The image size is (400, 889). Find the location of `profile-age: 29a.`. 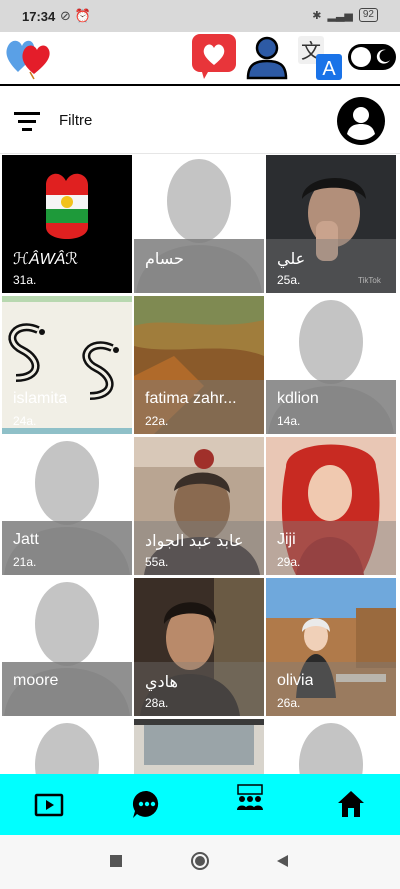

profile-age: 29a. is located at coordinates (289, 562).